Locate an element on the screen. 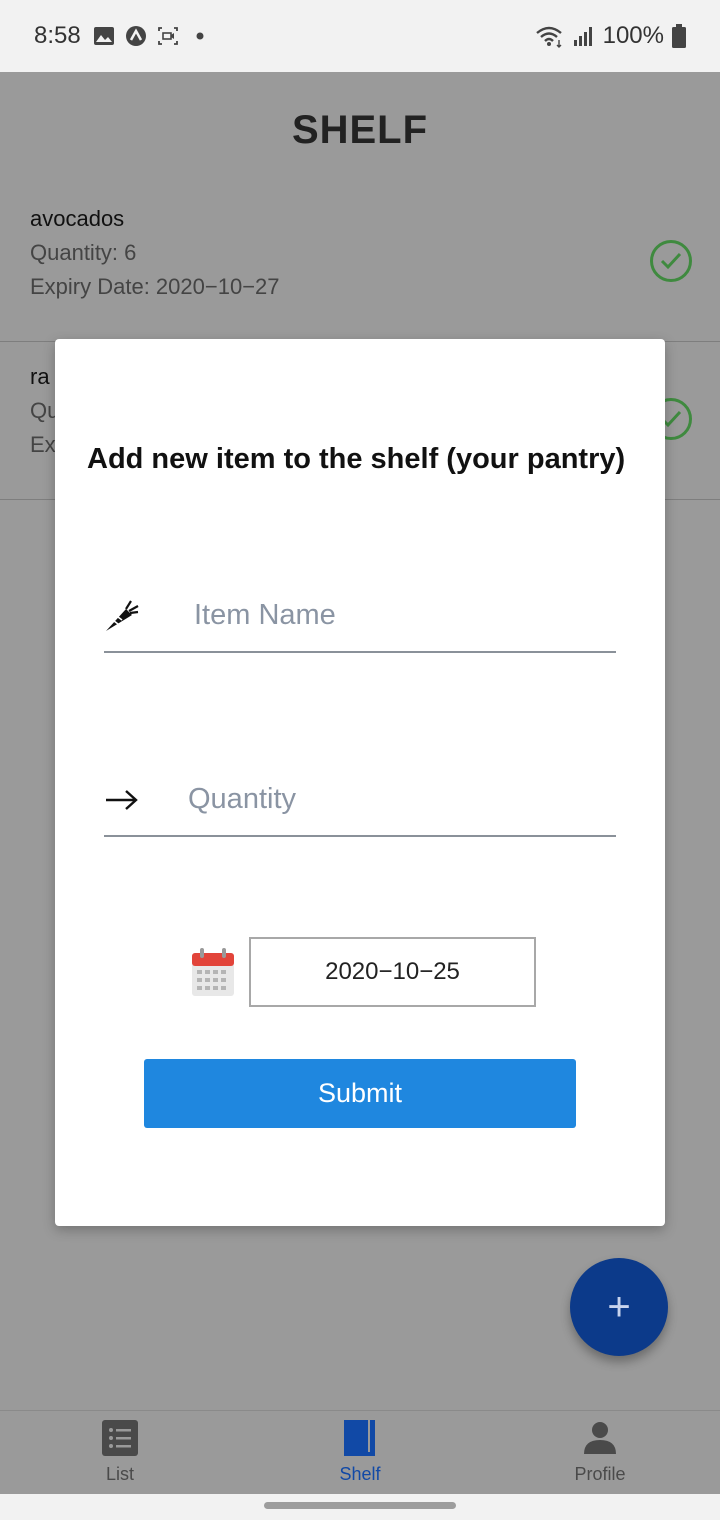 The height and width of the screenshot is (1520, 720). item-name-field is located at coordinates (360, 616).